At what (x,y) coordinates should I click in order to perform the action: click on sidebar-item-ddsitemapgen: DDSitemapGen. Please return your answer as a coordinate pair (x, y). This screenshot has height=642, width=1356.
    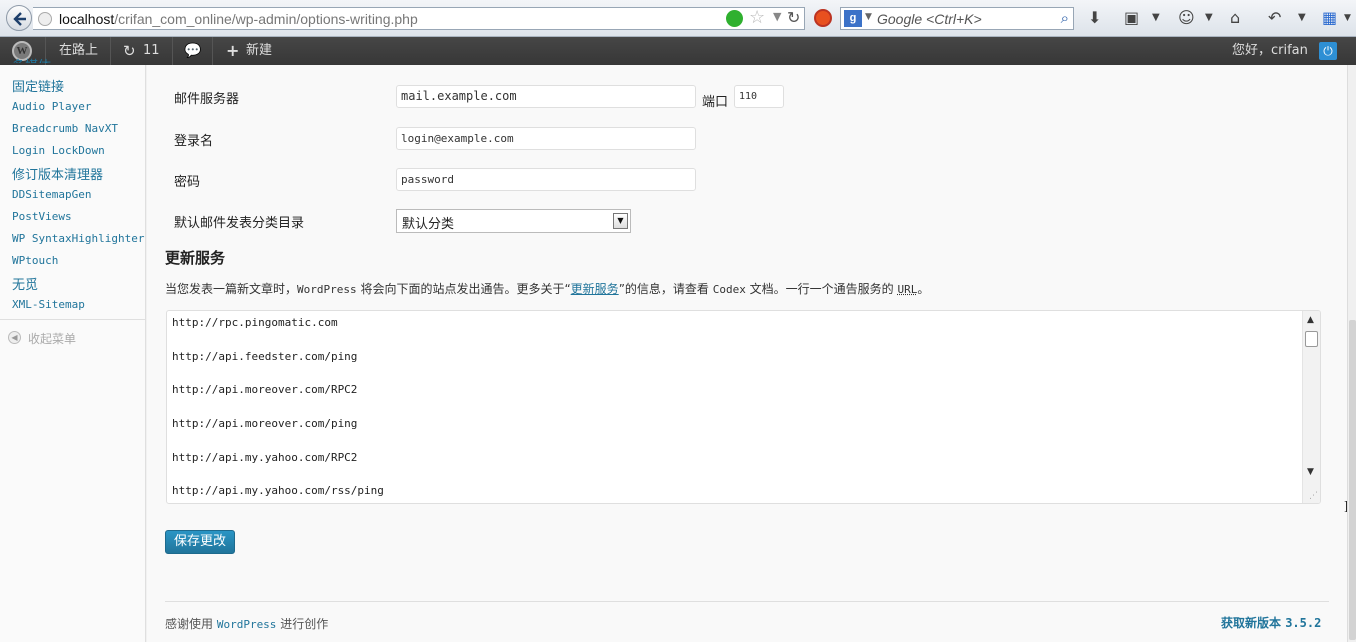
    Looking at the image, I should click on (51, 194).